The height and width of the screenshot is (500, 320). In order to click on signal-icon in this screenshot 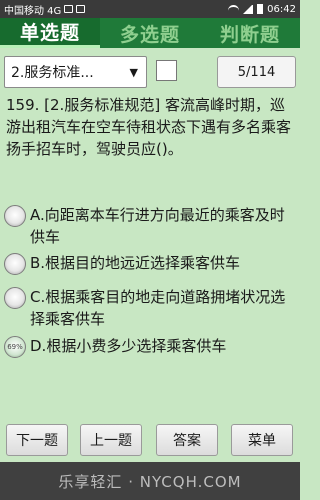, I will do `click(248, 9)`.